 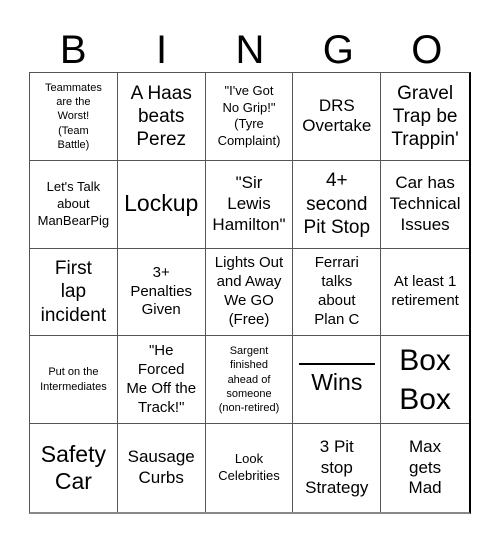 I want to click on cell-text: Look Celebrities, so click(x=249, y=467).